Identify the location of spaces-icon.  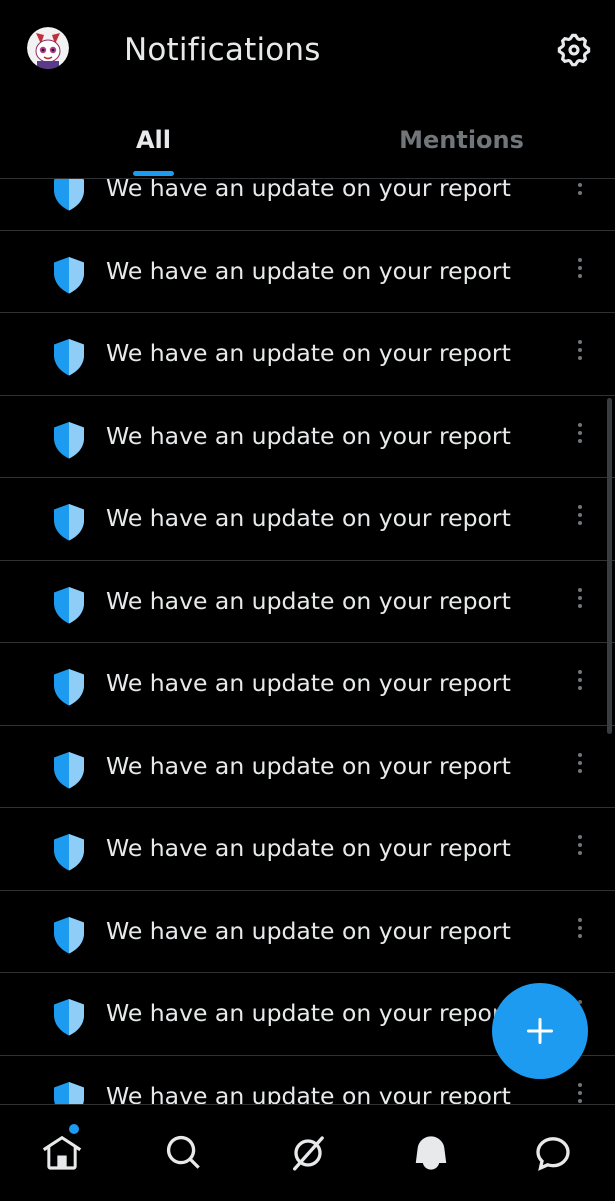
(308, 1153).